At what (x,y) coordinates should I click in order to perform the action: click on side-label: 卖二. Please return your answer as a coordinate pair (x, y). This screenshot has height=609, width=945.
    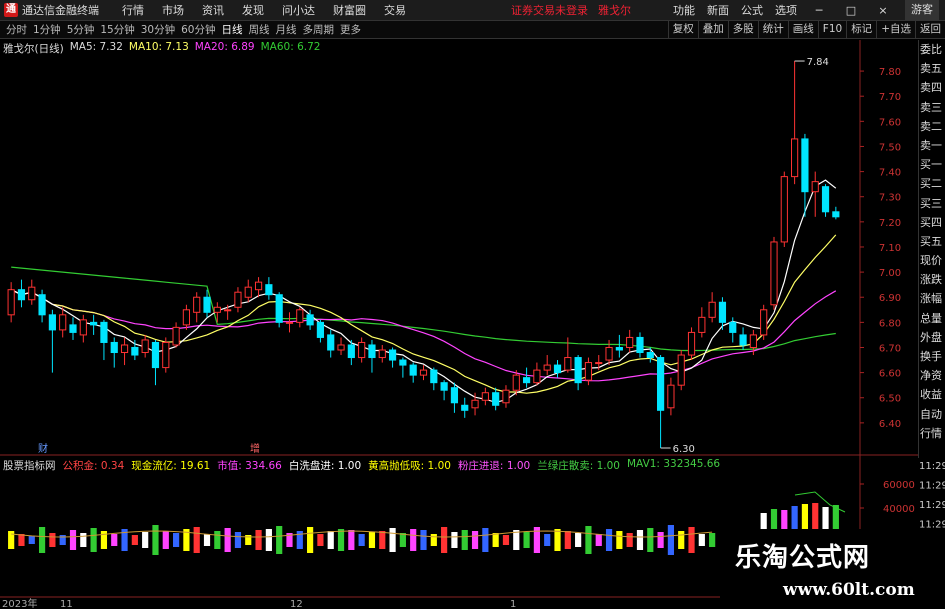
    Looking at the image, I should click on (931, 126).